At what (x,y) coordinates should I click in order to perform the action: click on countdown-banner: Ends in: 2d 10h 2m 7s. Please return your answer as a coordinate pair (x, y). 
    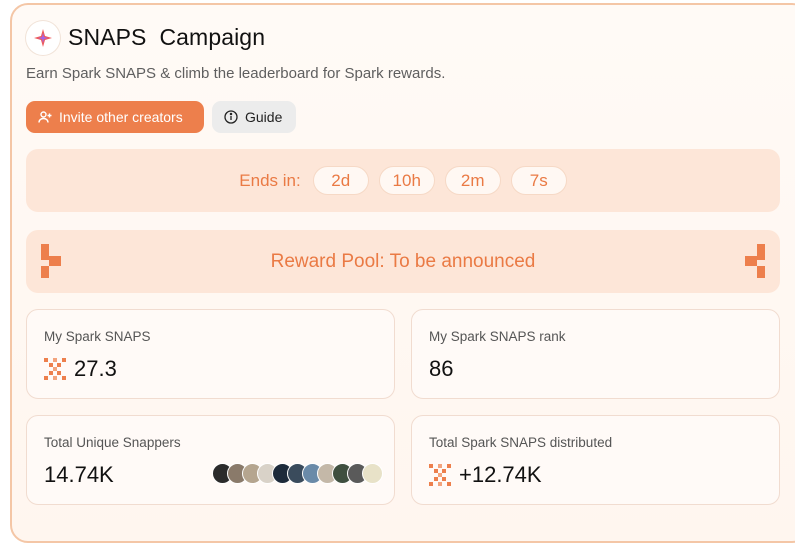
    Looking at the image, I should click on (403, 180).